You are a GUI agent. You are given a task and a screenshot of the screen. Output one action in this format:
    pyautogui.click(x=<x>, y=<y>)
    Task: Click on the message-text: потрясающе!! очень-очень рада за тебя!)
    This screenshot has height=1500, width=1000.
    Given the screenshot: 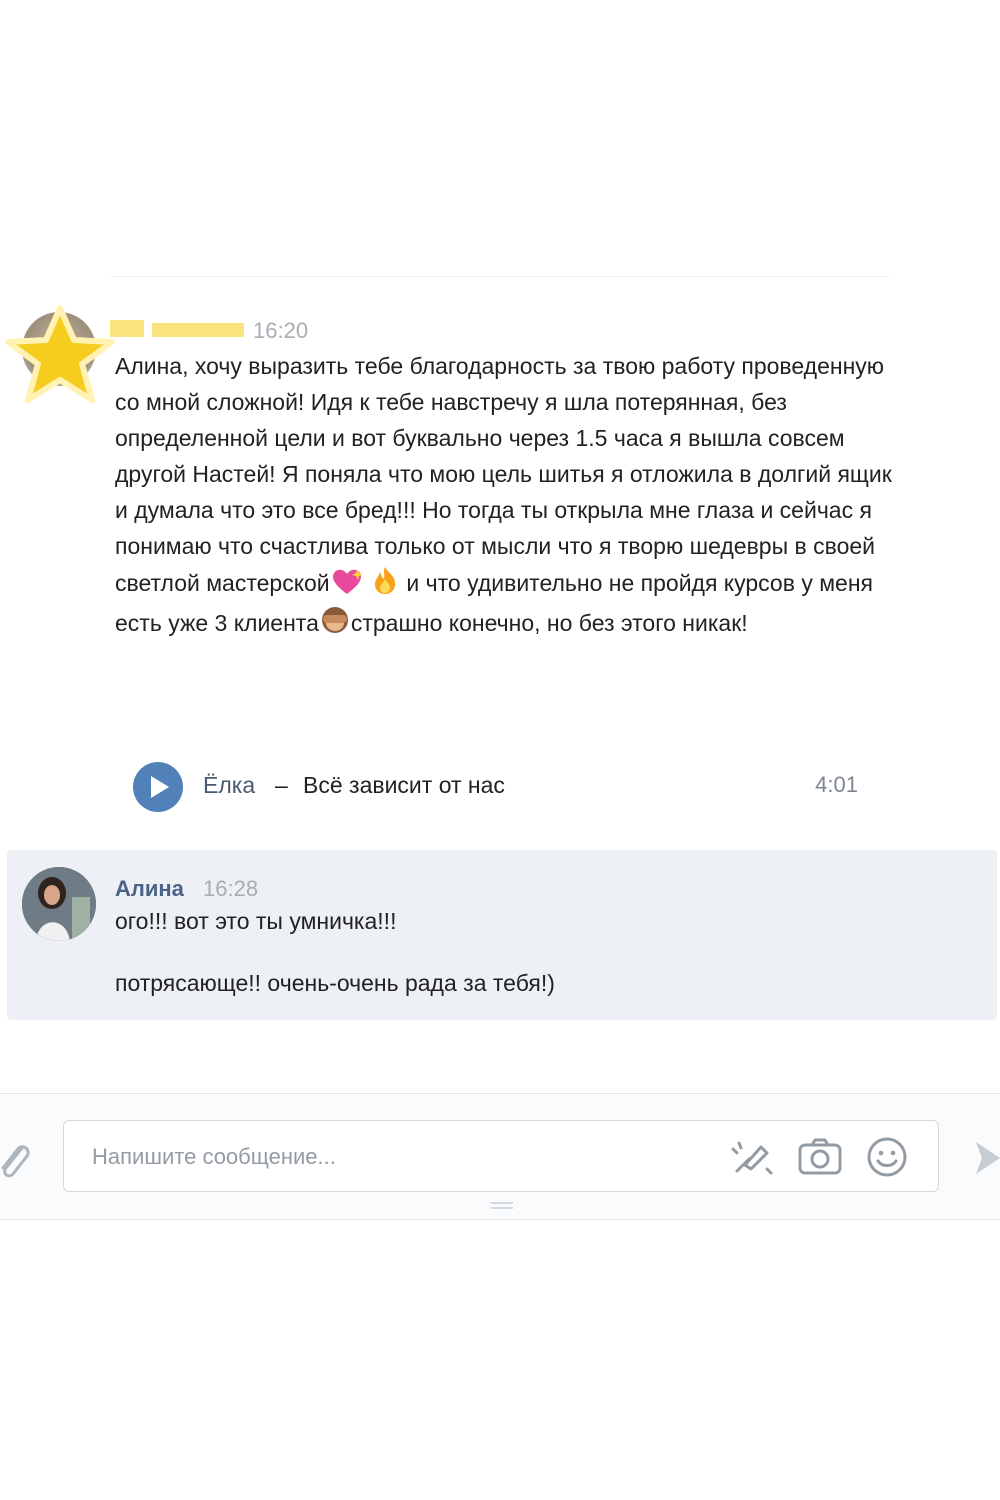 What is the action you would take?
    pyautogui.click(x=335, y=983)
    